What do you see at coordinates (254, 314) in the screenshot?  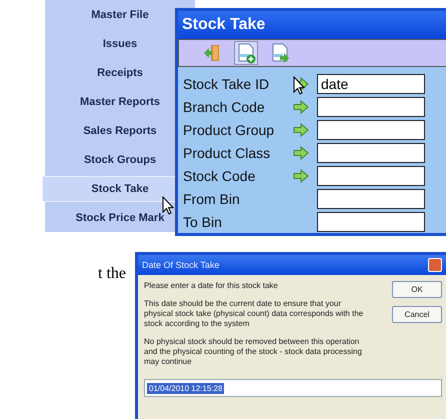 I see `dialog-message: This date should be the current date to ensure that your physical stock take (physical count) data corresponds with the stock according to the system` at bounding box center [254, 314].